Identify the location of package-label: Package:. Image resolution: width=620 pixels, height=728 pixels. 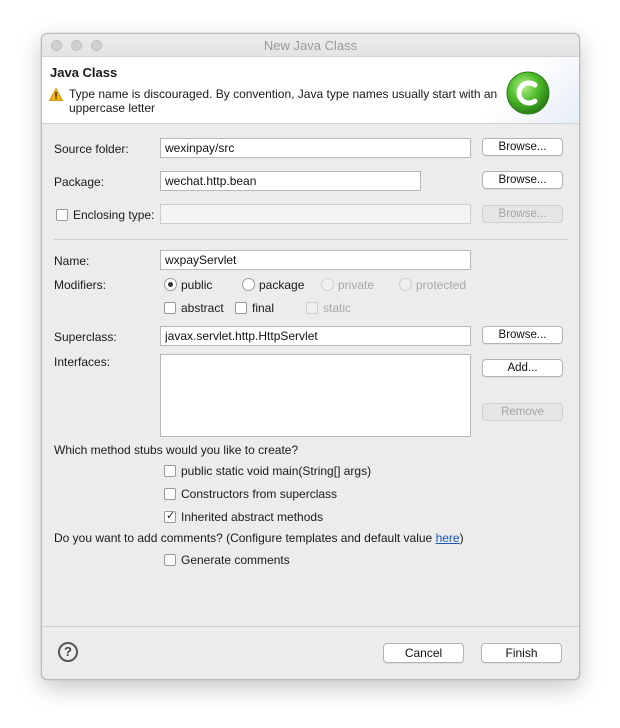
(79, 182).